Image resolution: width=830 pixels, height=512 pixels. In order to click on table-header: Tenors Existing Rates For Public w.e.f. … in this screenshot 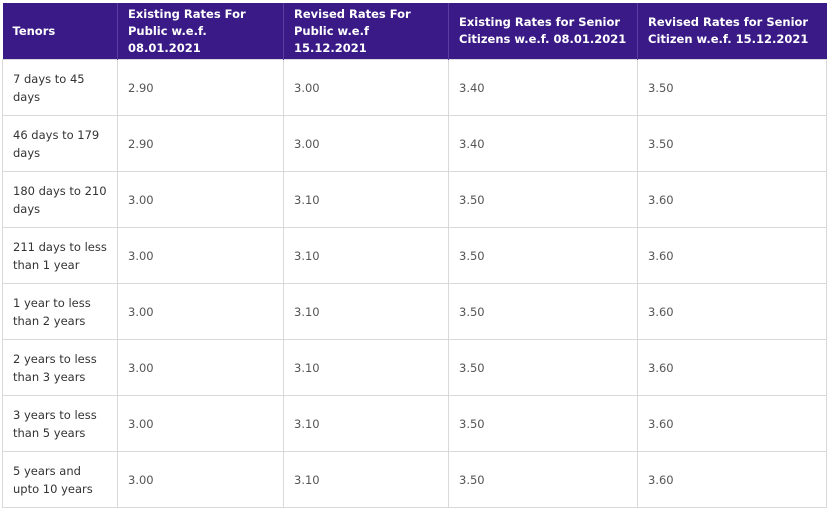, I will do `click(414, 31)`.